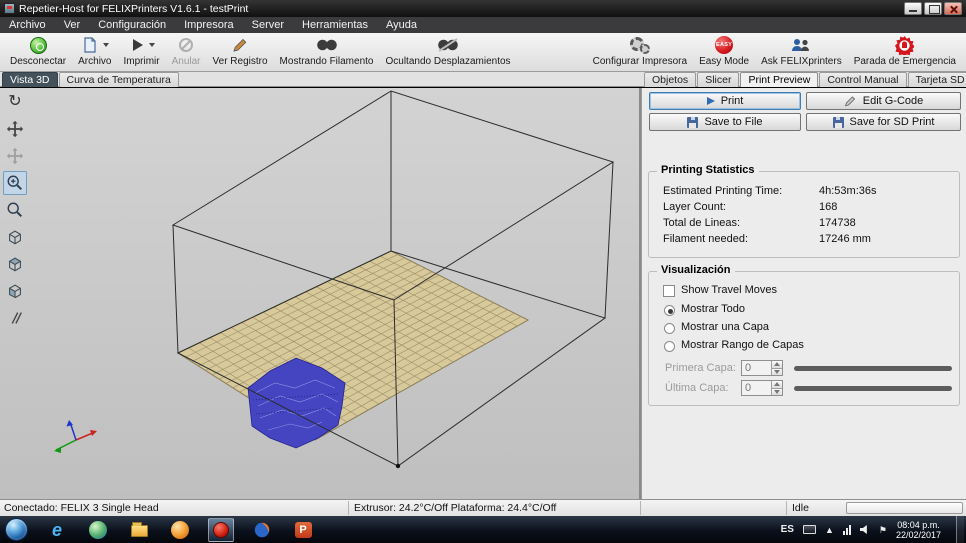 Image resolution: width=966 pixels, height=543 pixels. I want to click on save-sd-icon, so click(838, 122).